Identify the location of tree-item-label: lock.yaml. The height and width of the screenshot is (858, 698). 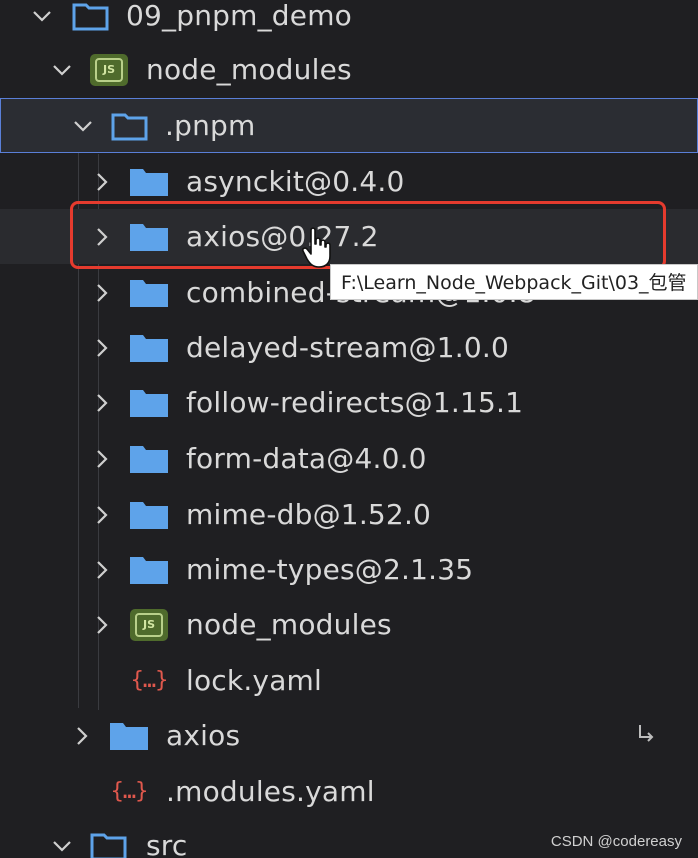
(254, 680).